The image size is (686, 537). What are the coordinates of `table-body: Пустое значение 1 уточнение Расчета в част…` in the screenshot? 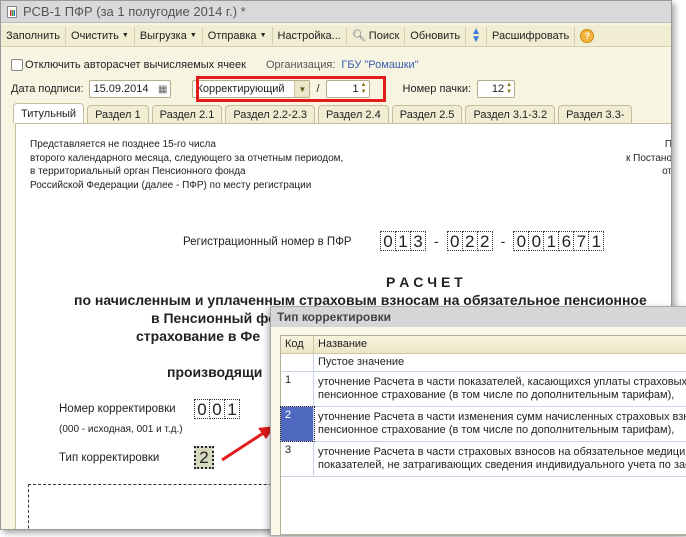 It's located at (483, 415).